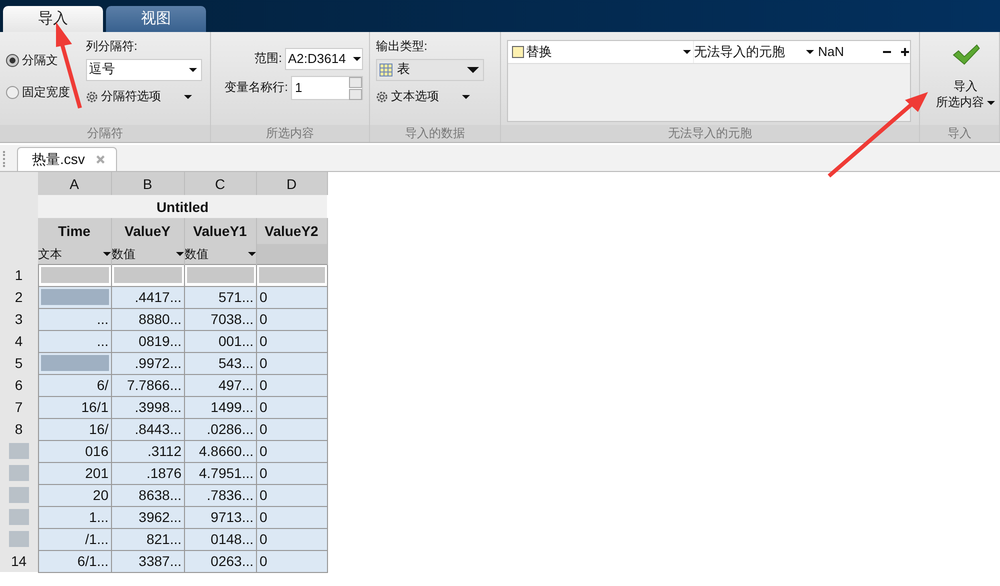 Image resolution: width=1000 pixels, height=586 pixels. What do you see at coordinates (608, 52) in the screenshot?
I see `action-dropdown: 替换` at bounding box center [608, 52].